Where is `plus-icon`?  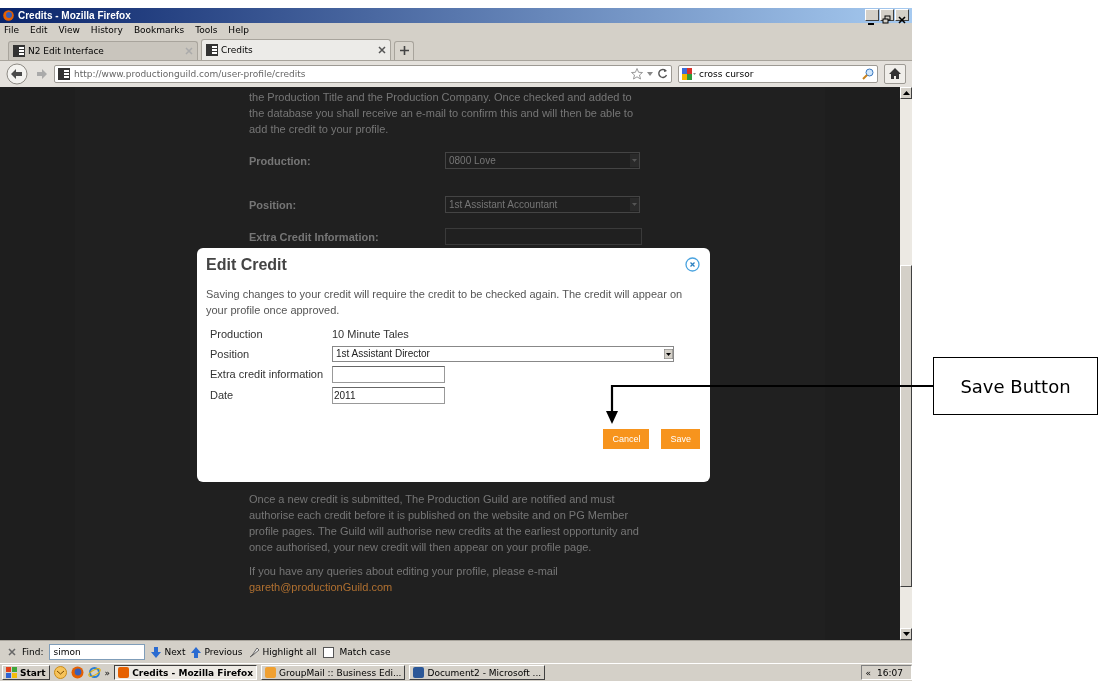
plus-icon is located at coordinates (404, 51).